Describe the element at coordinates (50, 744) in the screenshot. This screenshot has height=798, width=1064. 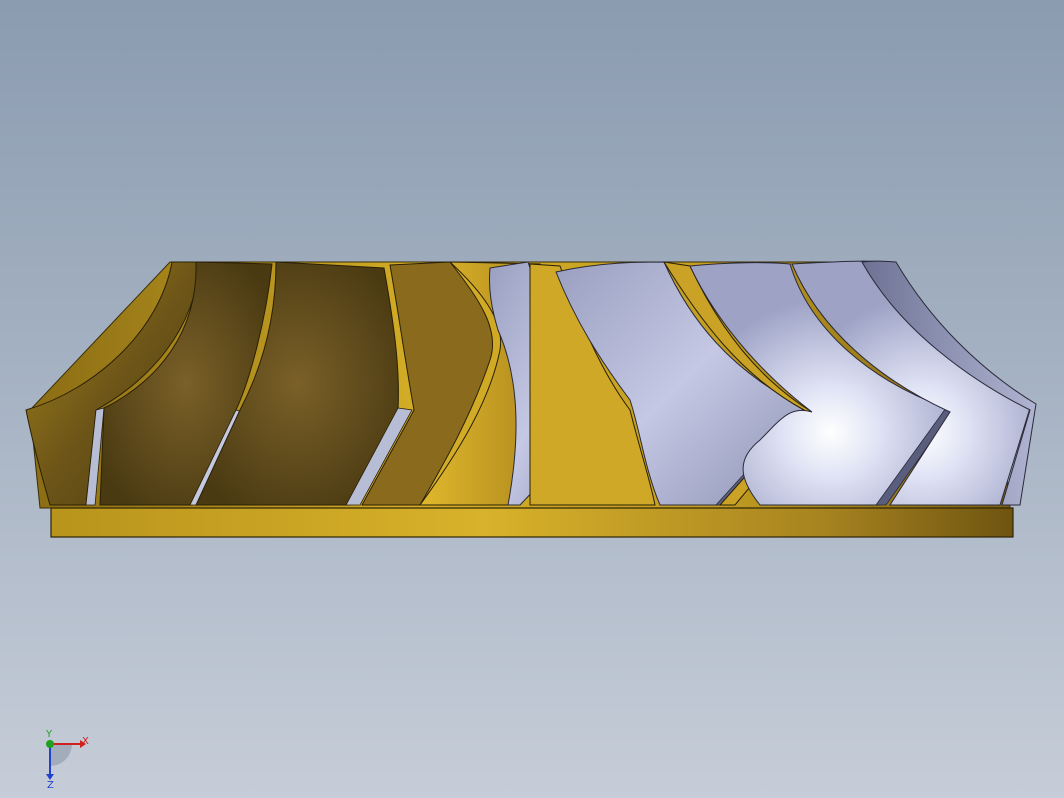
I see `y-axis-dot` at that location.